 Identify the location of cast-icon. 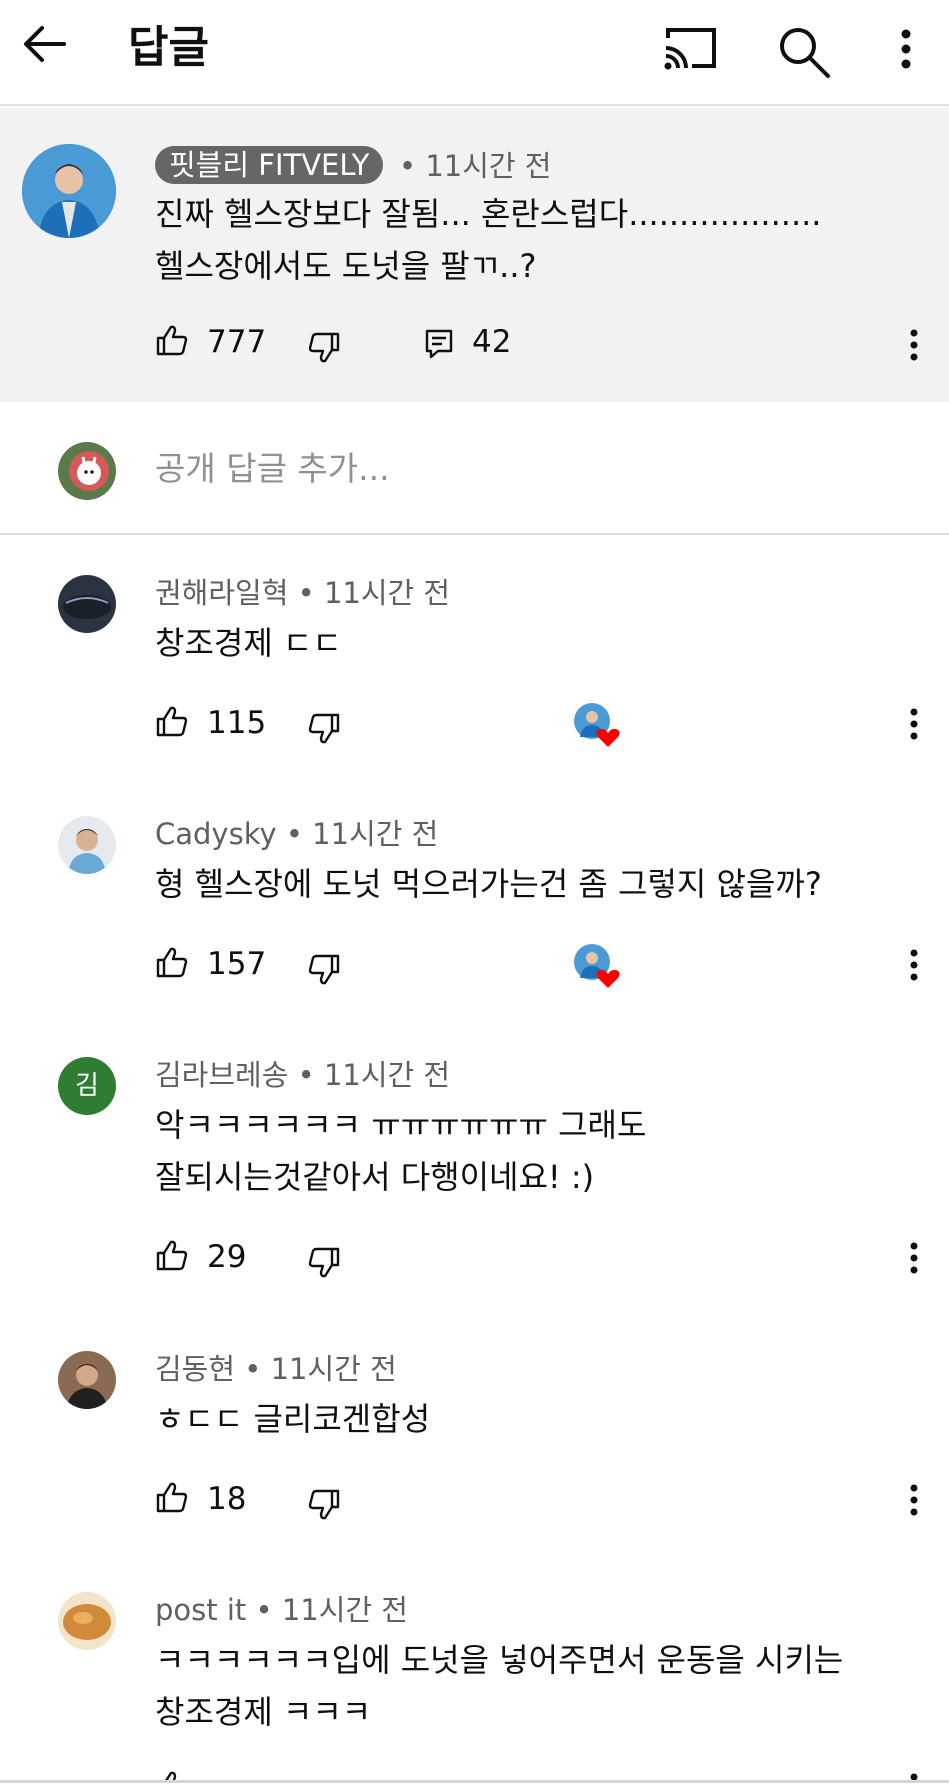
(688, 52).